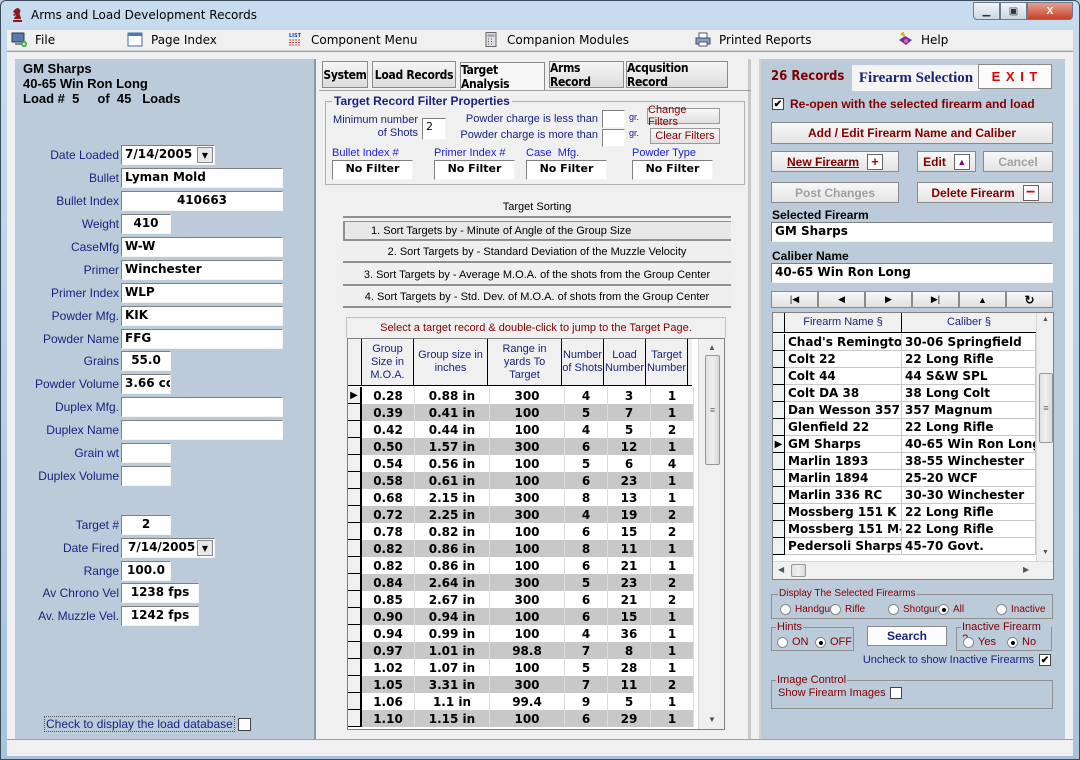  I want to click on powder-mfg-field: KIK, so click(202, 316).